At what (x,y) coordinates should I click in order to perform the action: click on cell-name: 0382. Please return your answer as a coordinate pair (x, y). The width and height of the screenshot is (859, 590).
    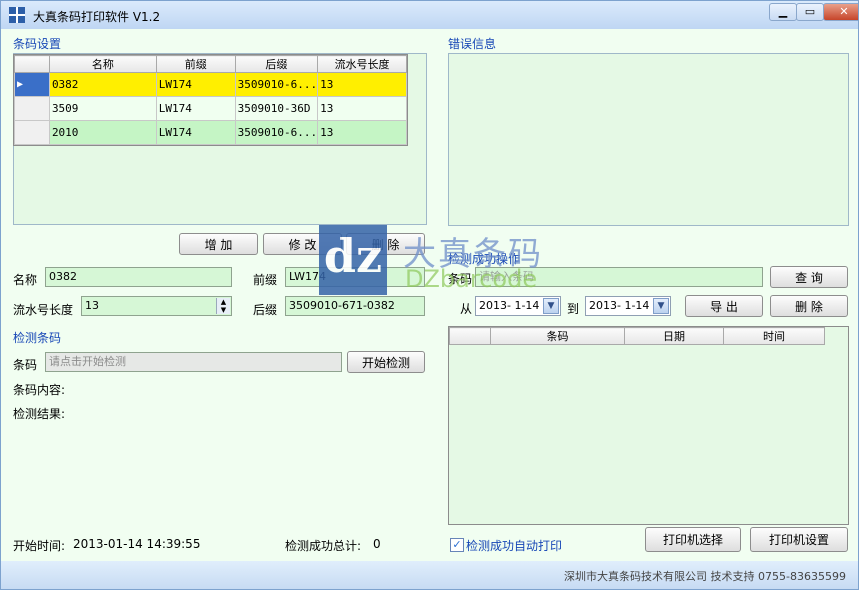
    Looking at the image, I should click on (102, 84).